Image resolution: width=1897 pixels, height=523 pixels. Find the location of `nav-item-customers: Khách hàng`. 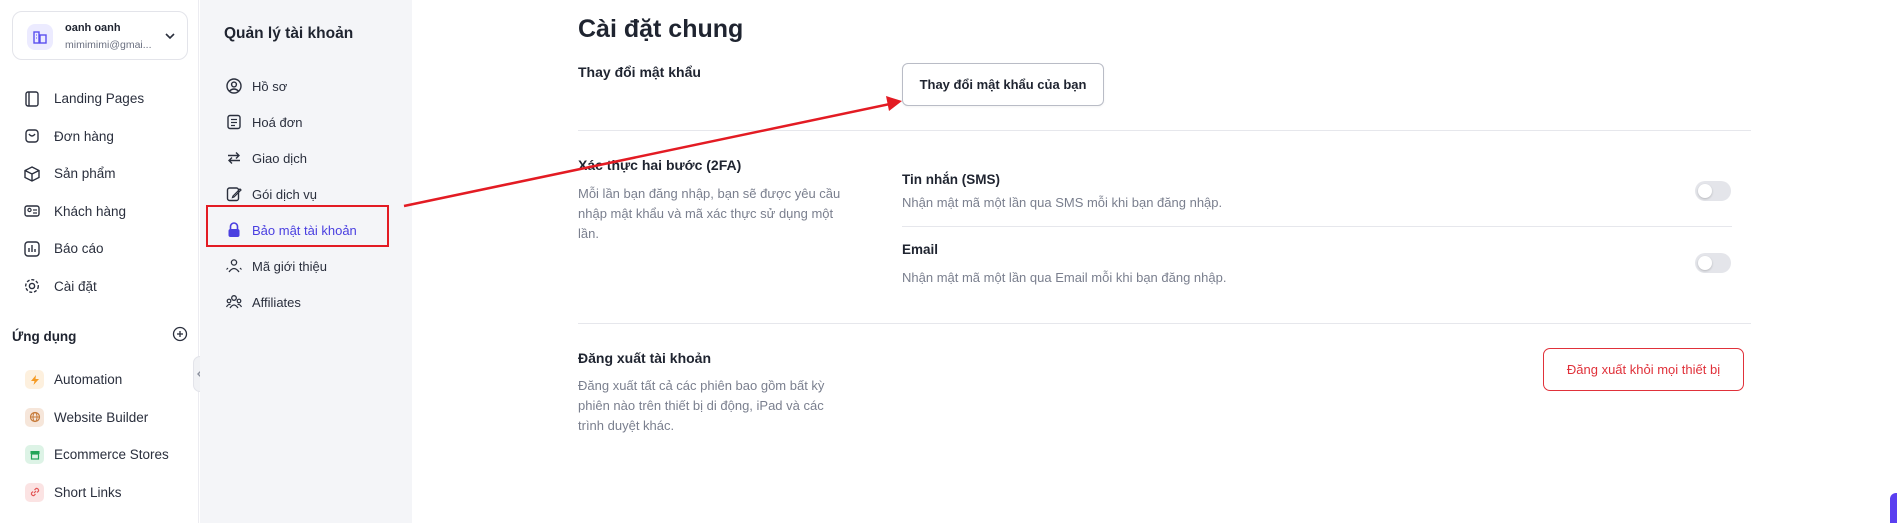

nav-item-customers: Khách hàng is located at coordinates (83, 212).